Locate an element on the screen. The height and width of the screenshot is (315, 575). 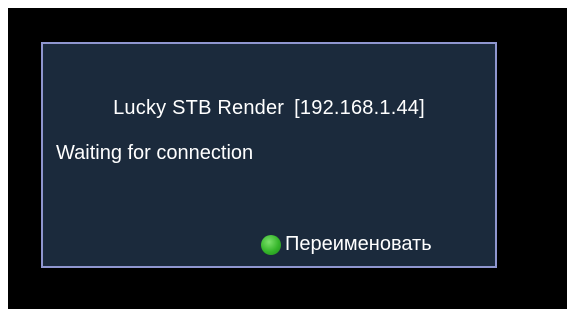
green-button-icon is located at coordinates (271, 244).